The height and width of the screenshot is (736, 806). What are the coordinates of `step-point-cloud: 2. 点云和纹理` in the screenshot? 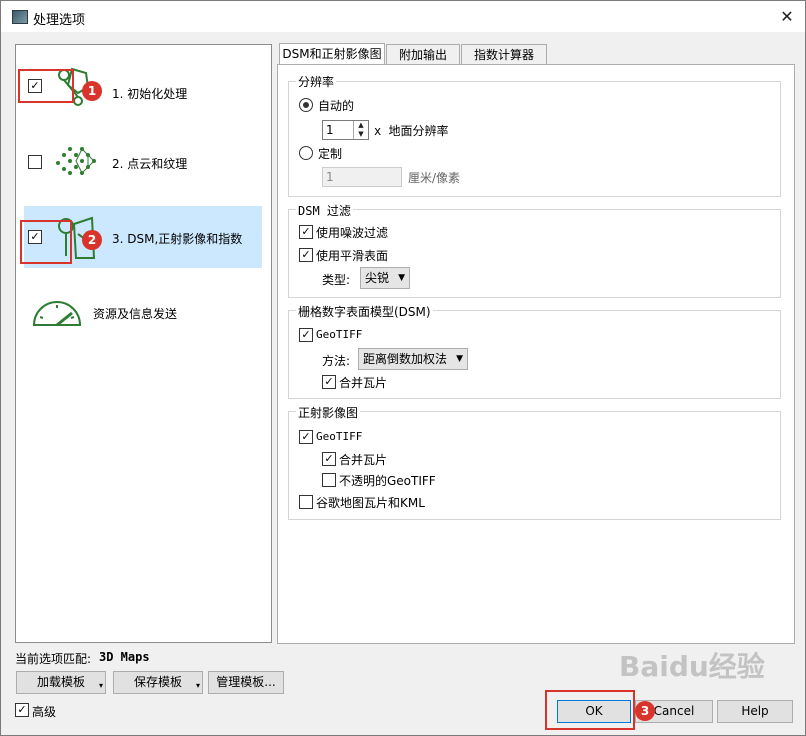 It's located at (143, 162).